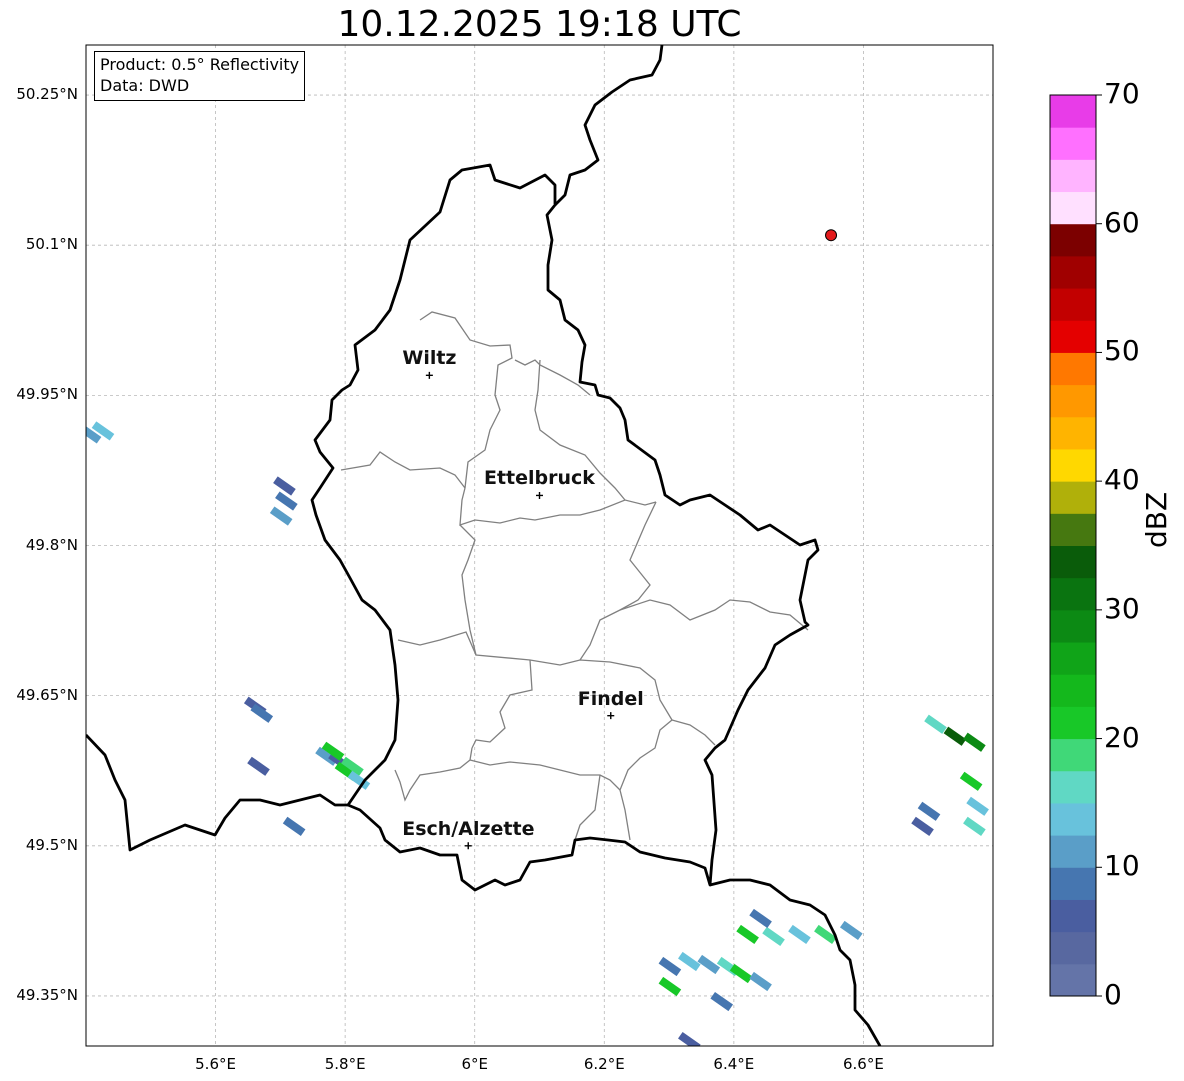 The height and width of the screenshot is (1081, 1184). Describe the element at coordinates (1122, 351) in the screenshot. I see `colorbar-tick-label: 50` at that location.